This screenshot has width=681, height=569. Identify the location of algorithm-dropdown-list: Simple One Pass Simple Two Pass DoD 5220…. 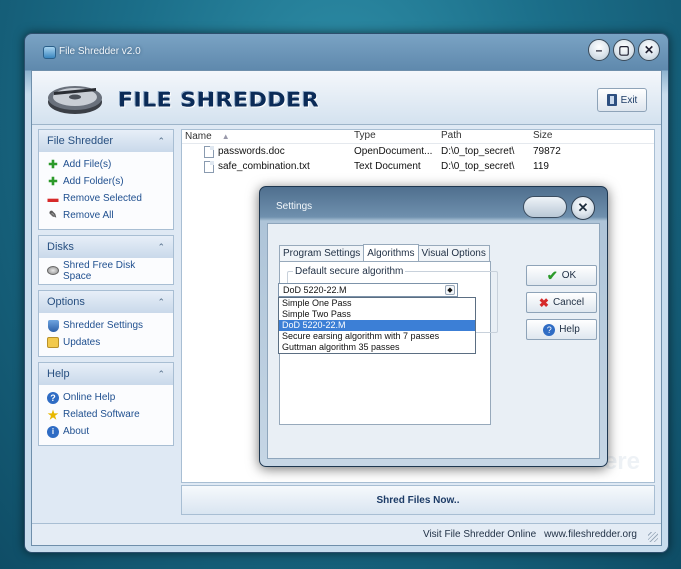
(377, 325).